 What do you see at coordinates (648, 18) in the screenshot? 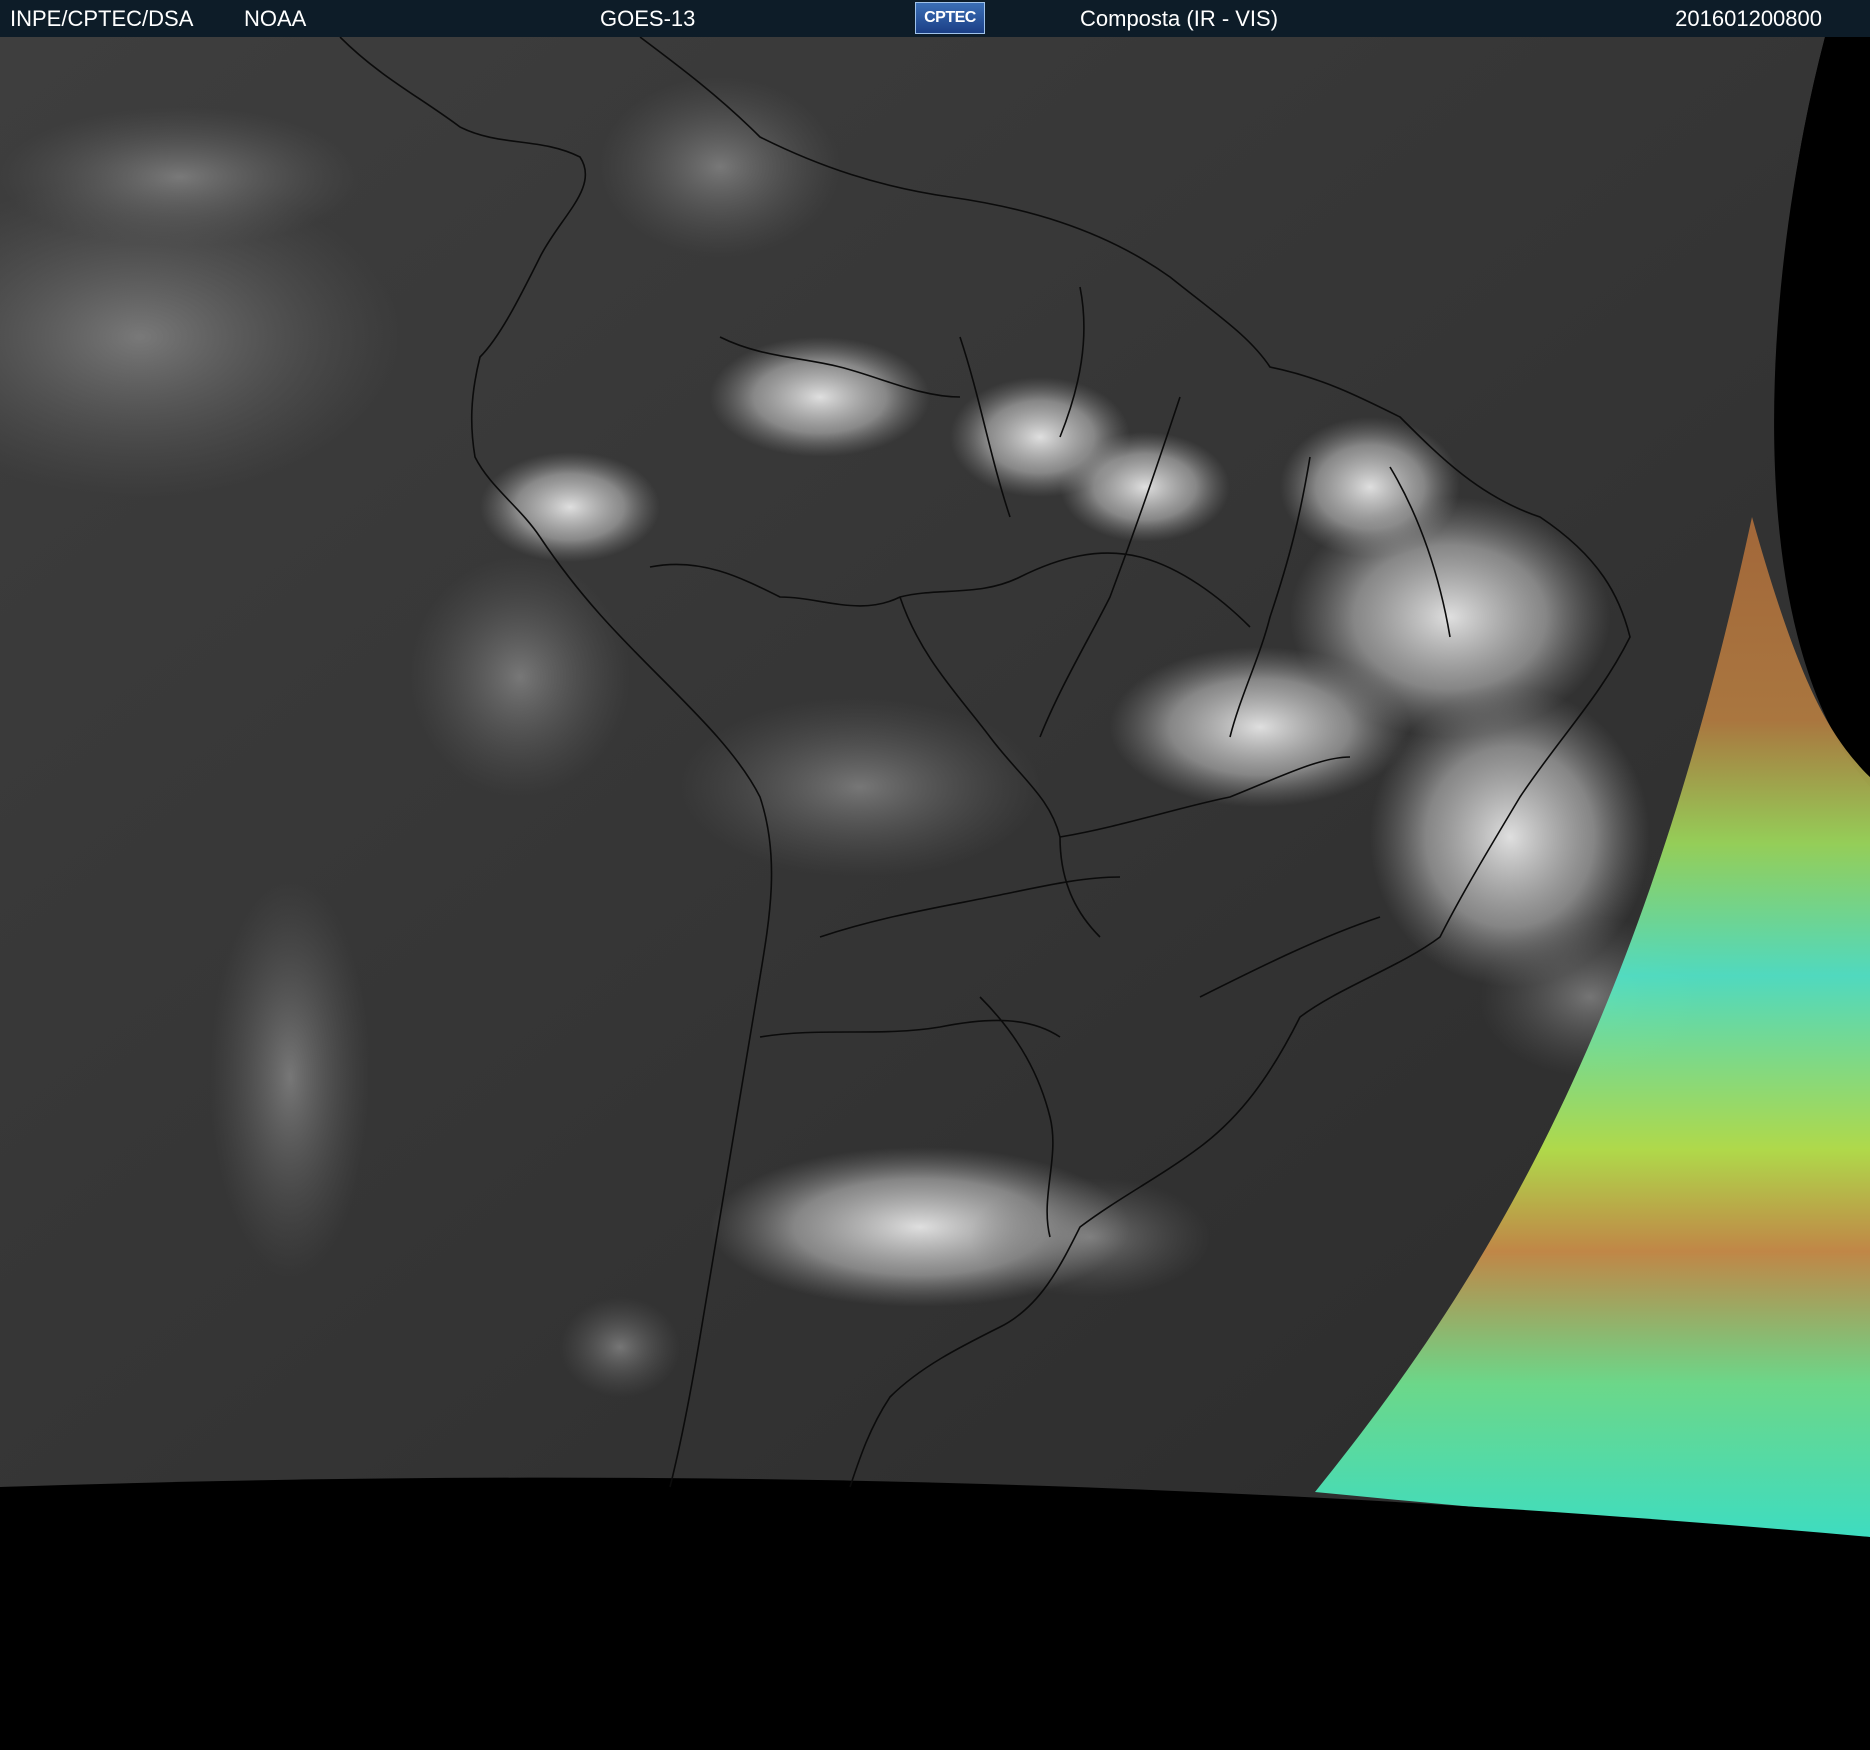
I see `satellite-label: GOES-13` at bounding box center [648, 18].